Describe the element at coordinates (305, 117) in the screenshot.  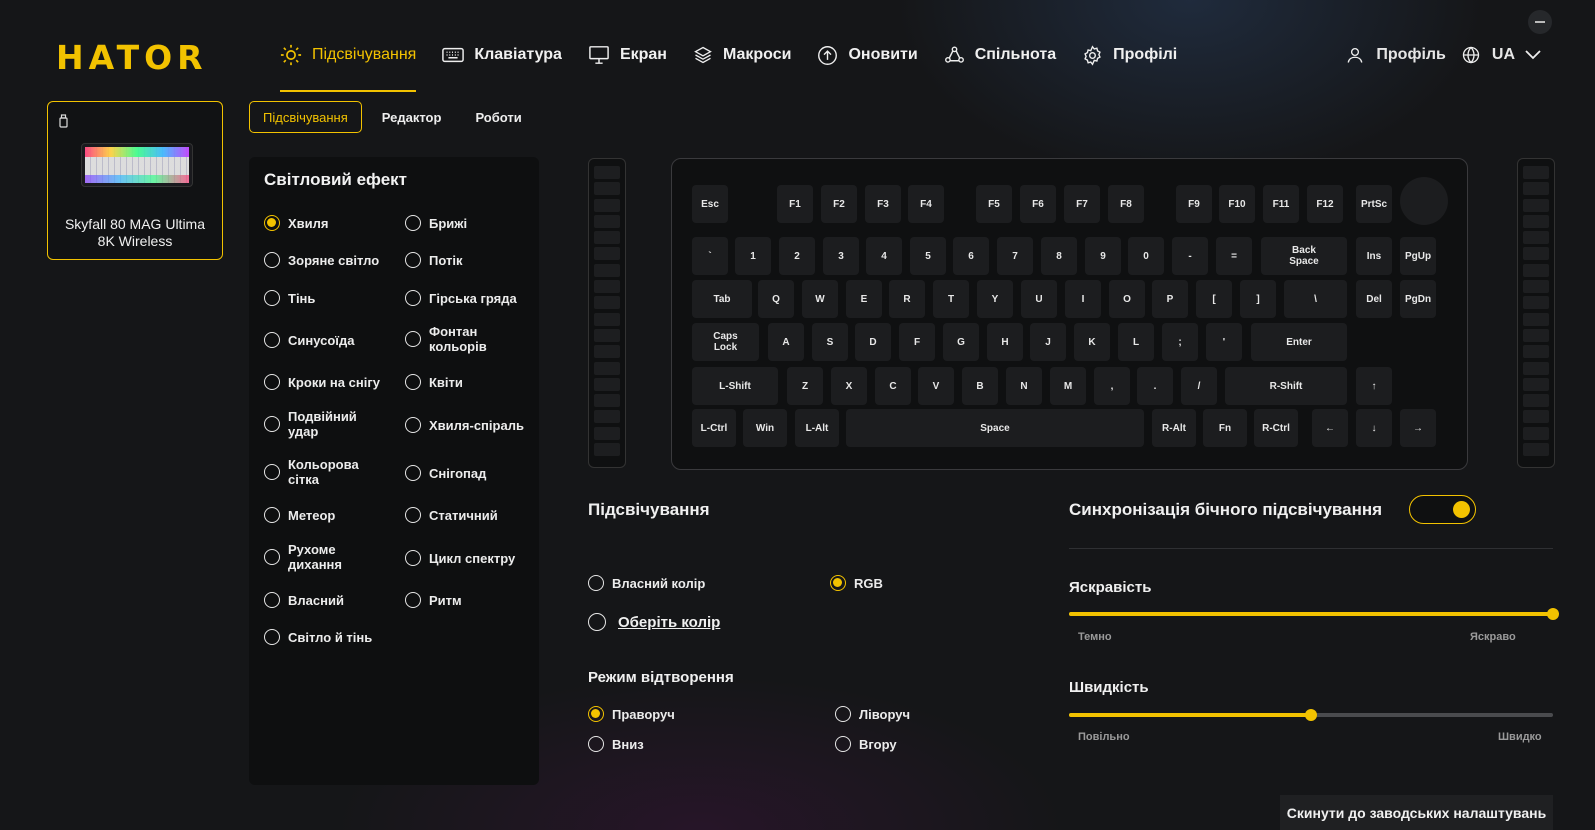
I see `tab-lighting: Підсвічування` at that location.